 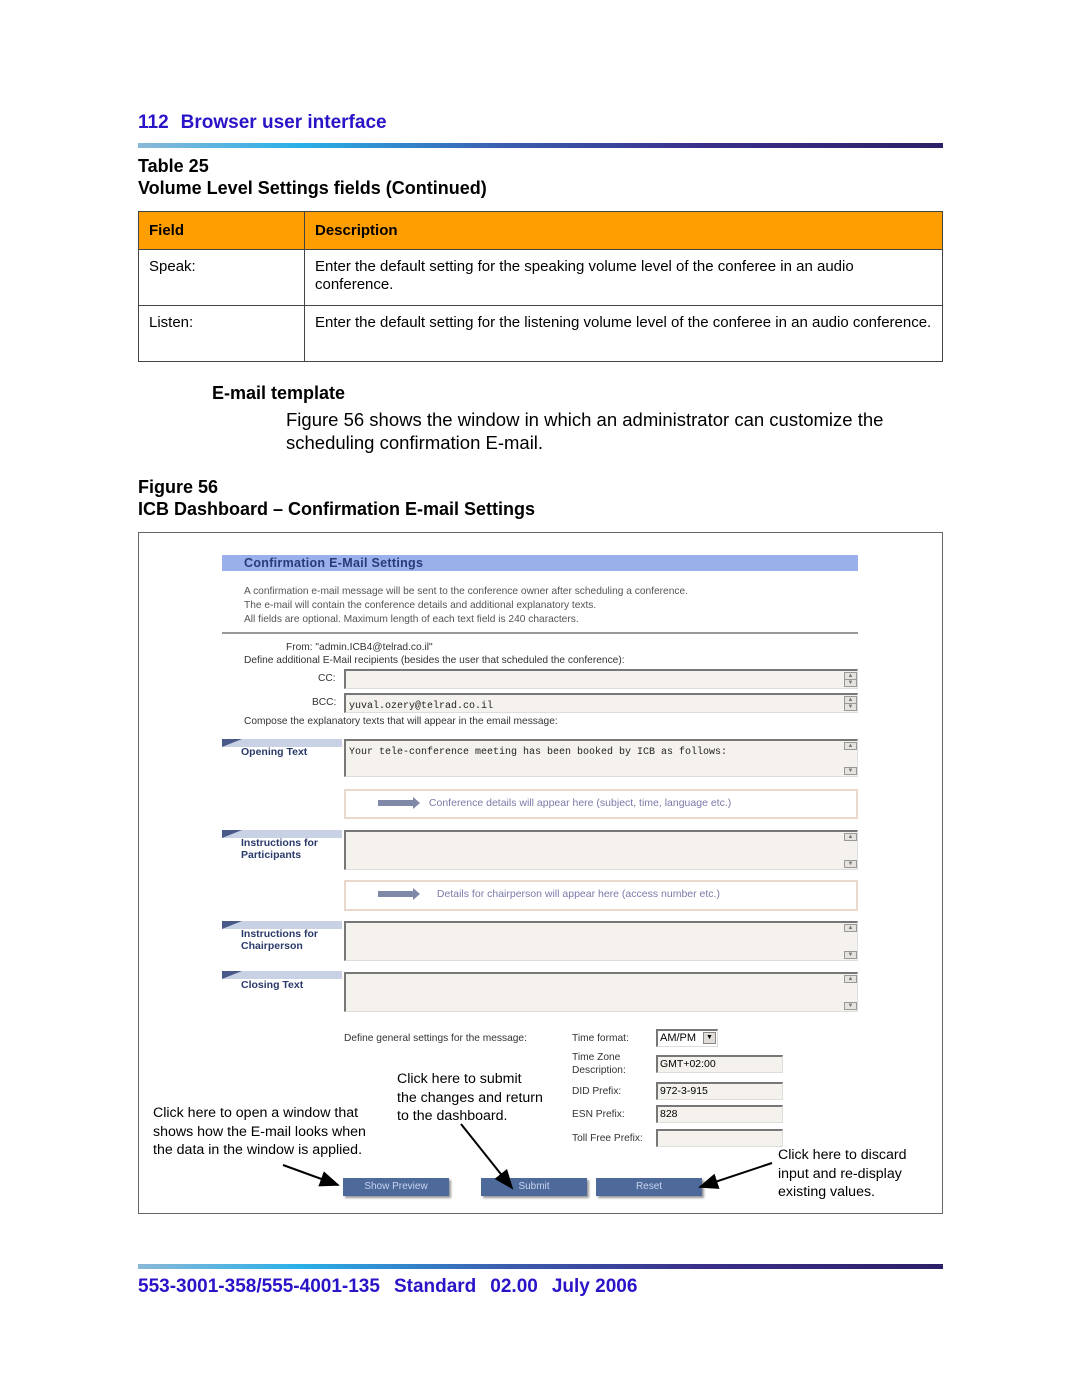 What do you see at coordinates (527, 1156) in the screenshot?
I see `callout-arrows` at bounding box center [527, 1156].